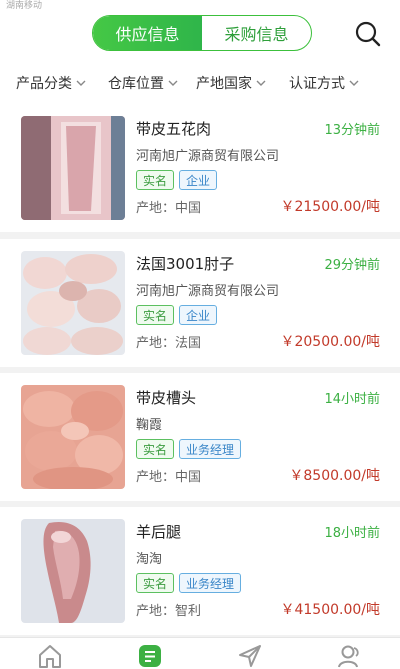  I want to click on price: ￥8500.00/吨, so click(334, 476).